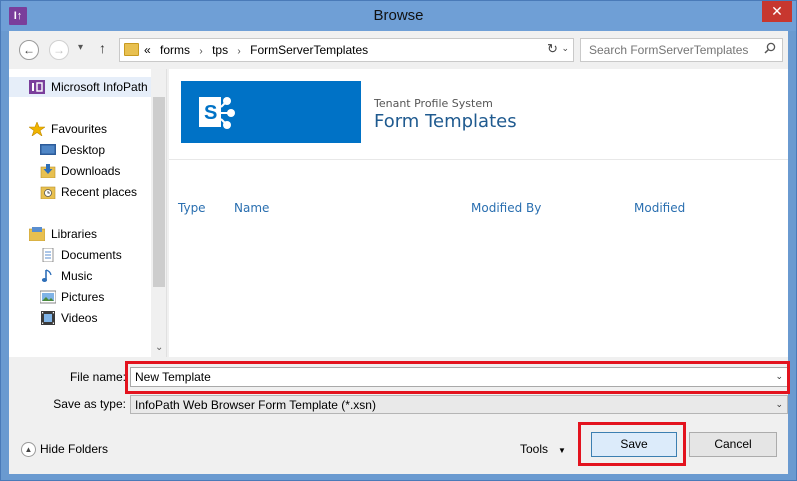 The image size is (797, 481). I want to click on search-box, so click(681, 50).